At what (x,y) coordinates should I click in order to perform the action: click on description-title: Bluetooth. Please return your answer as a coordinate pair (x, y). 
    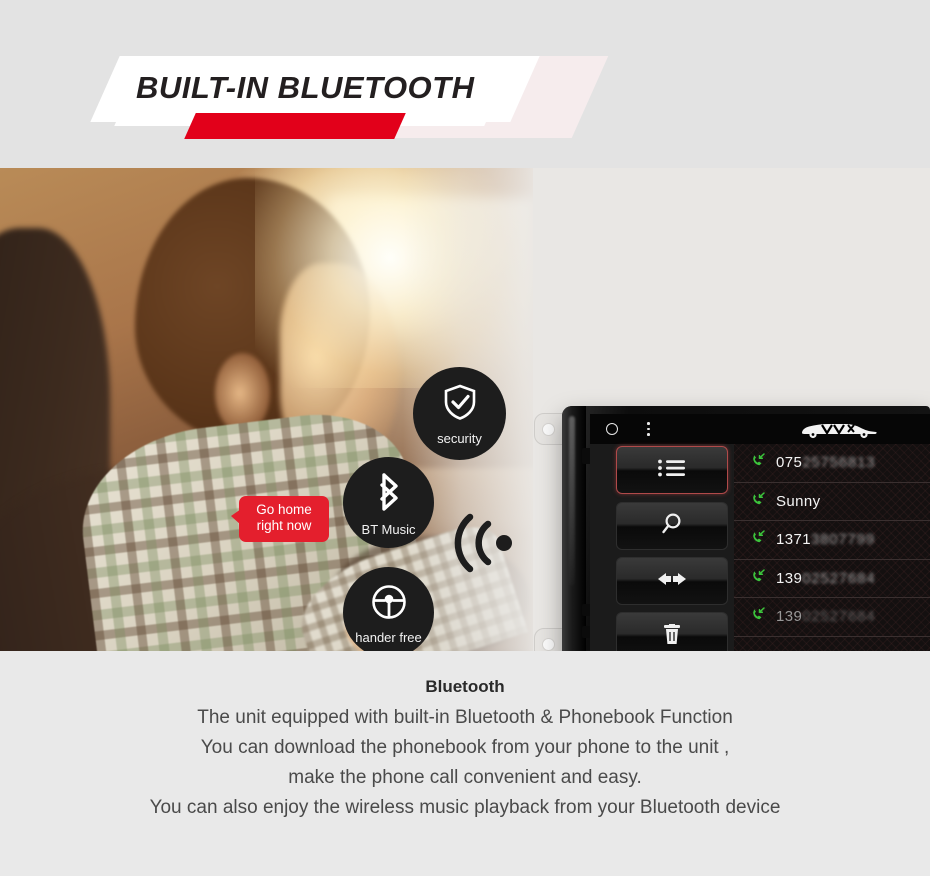
    Looking at the image, I should click on (465, 686).